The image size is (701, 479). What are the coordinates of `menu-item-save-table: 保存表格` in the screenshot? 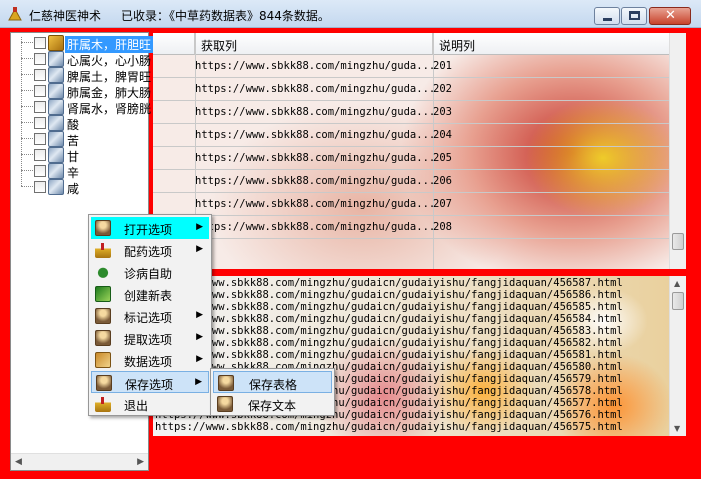 It's located at (272, 382).